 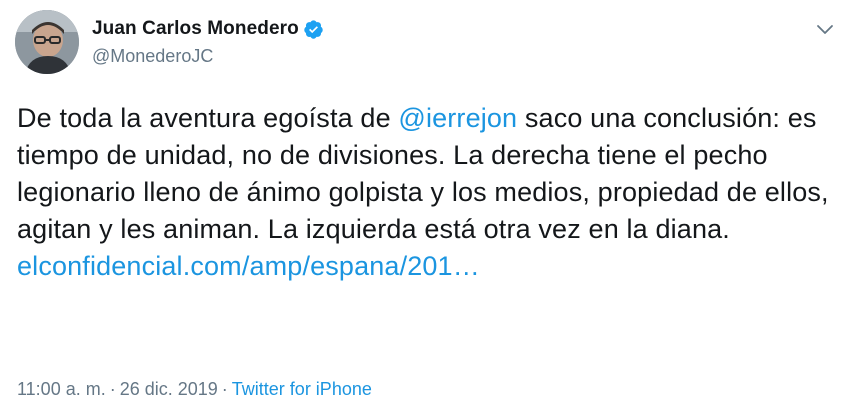 I want to click on avatar-image, so click(x=47, y=42).